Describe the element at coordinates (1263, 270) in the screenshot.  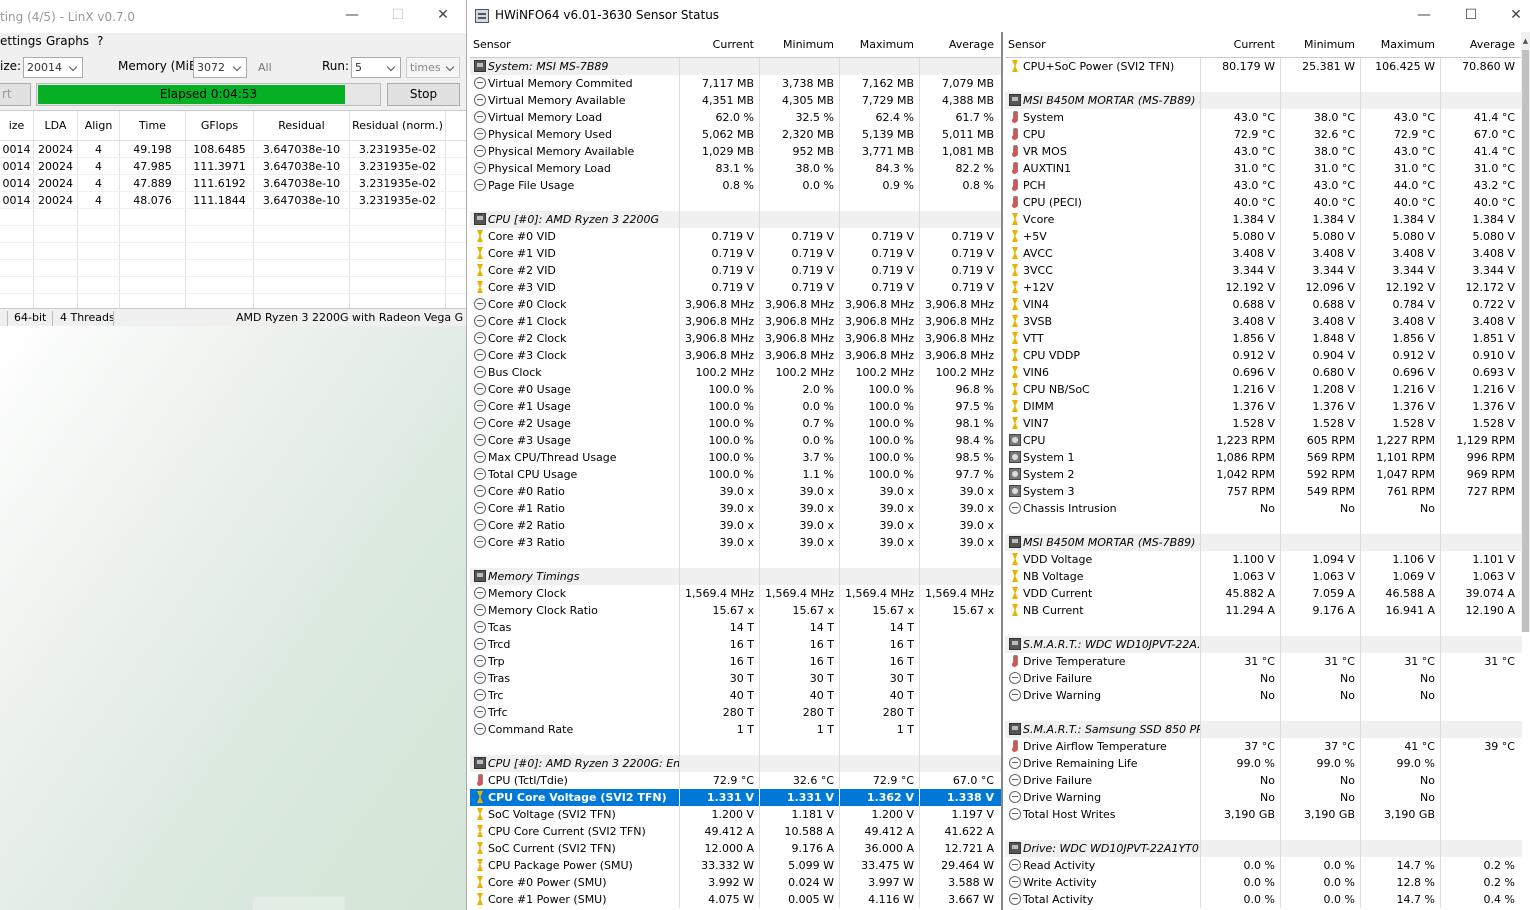
I see `sensor-row: 3VCC 3.344 V 3.344 V 3.344 V 3.344 V` at that location.